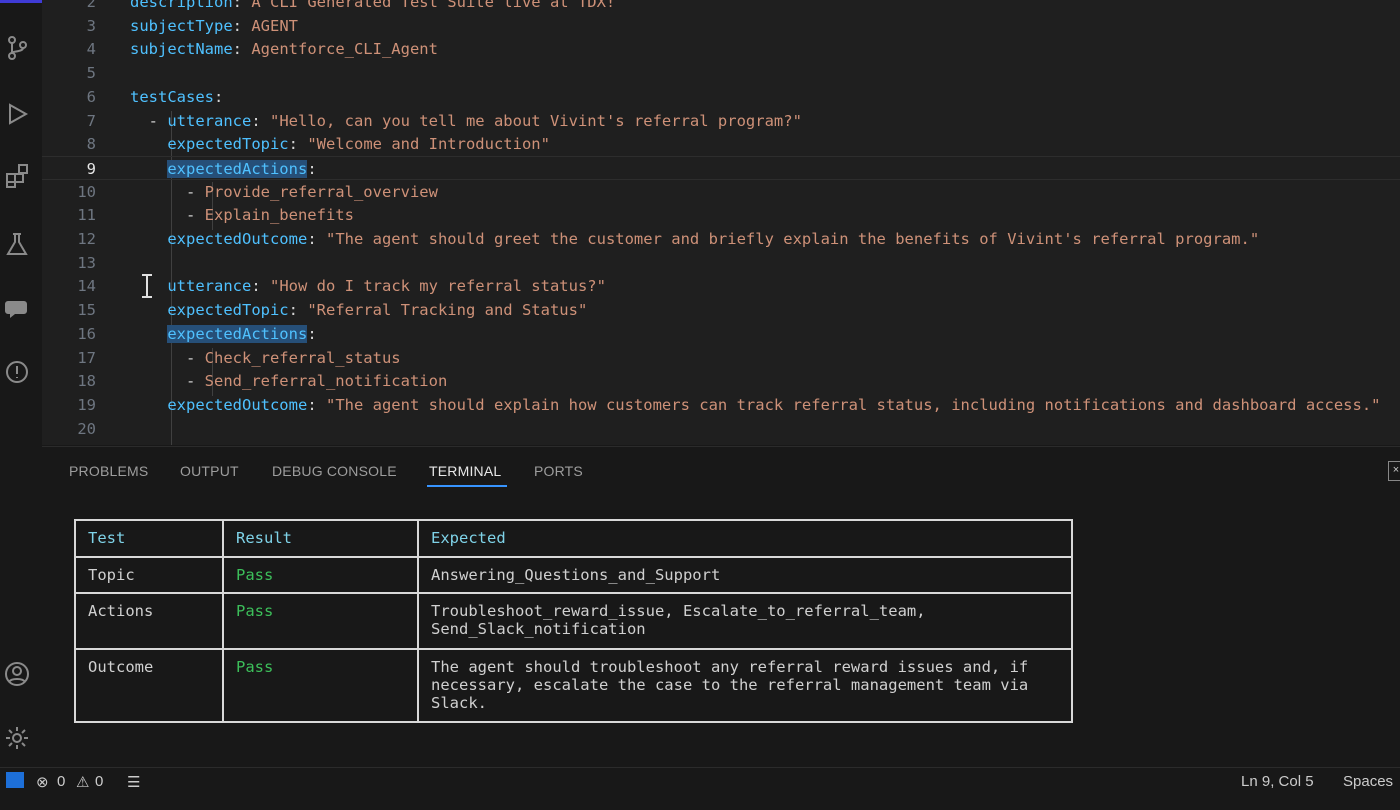 Image resolution: width=1400 pixels, height=810 pixels. I want to click on activity-bar, so click(21, 385).